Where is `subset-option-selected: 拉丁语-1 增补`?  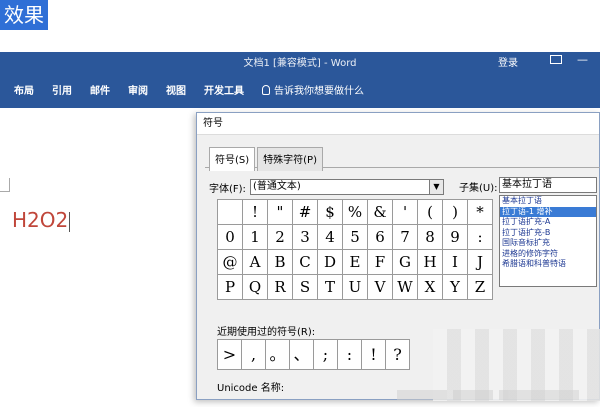 subset-option-selected: 拉丁语-1 增补 is located at coordinates (548, 211).